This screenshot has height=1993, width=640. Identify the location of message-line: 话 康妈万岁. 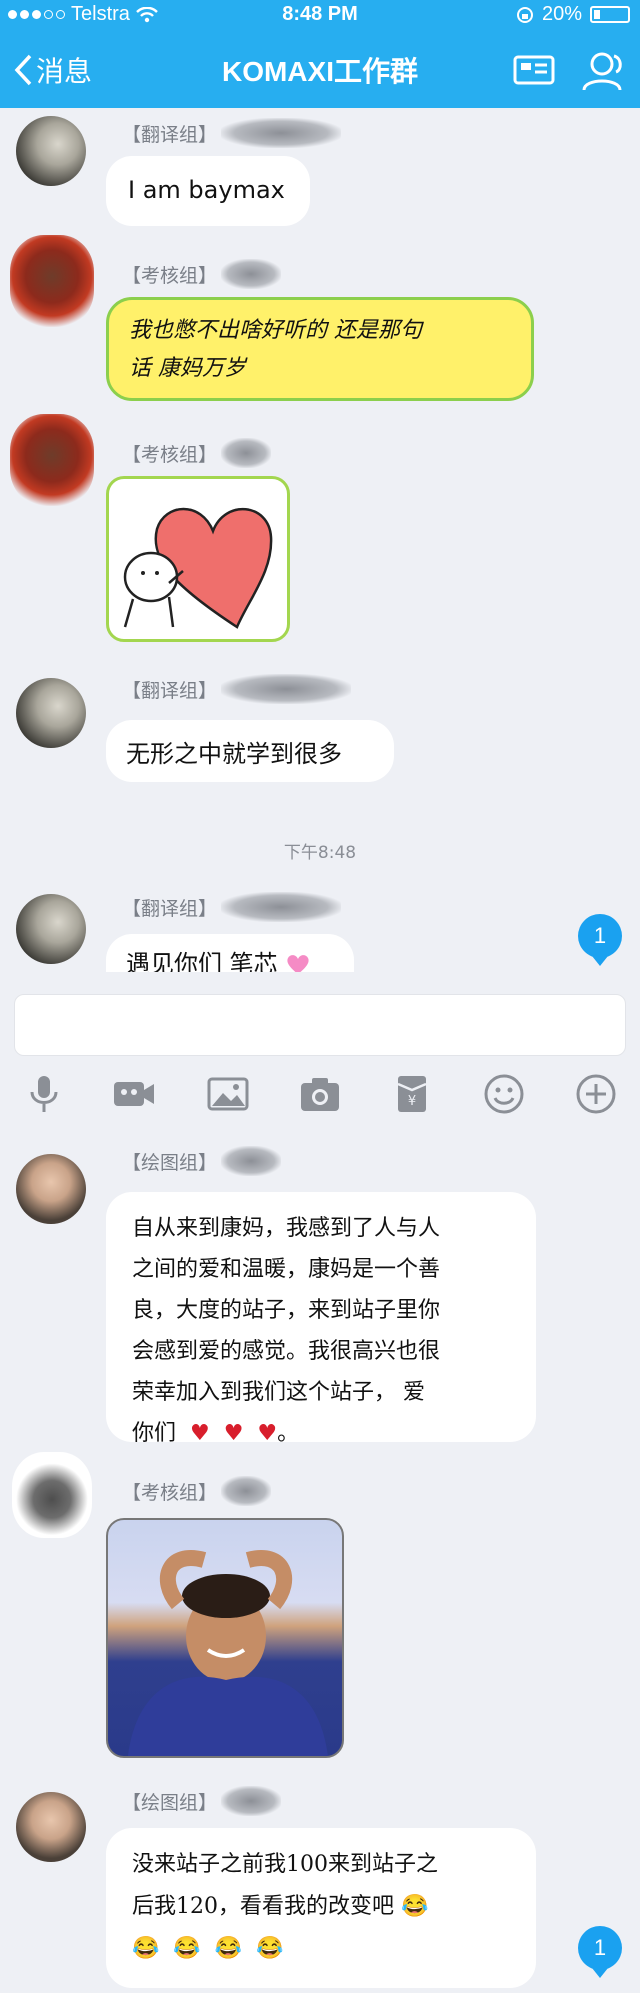
(187, 368).